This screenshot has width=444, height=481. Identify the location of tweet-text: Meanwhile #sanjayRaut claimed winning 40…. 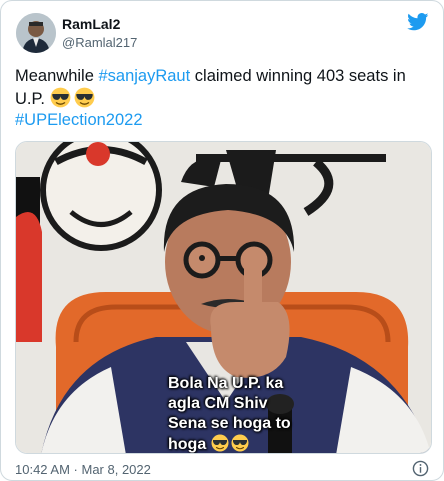
(222, 98).